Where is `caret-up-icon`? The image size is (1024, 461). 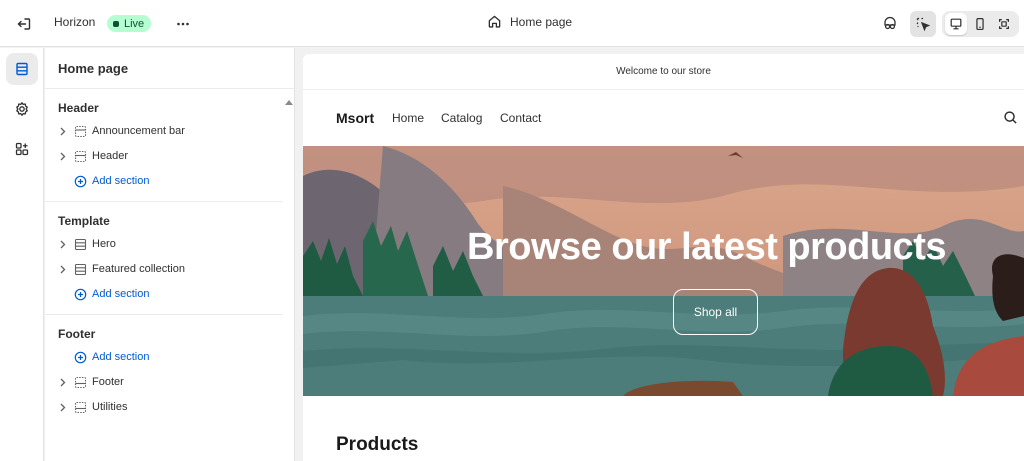
caret-up-icon is located at coordinates (289, 102).